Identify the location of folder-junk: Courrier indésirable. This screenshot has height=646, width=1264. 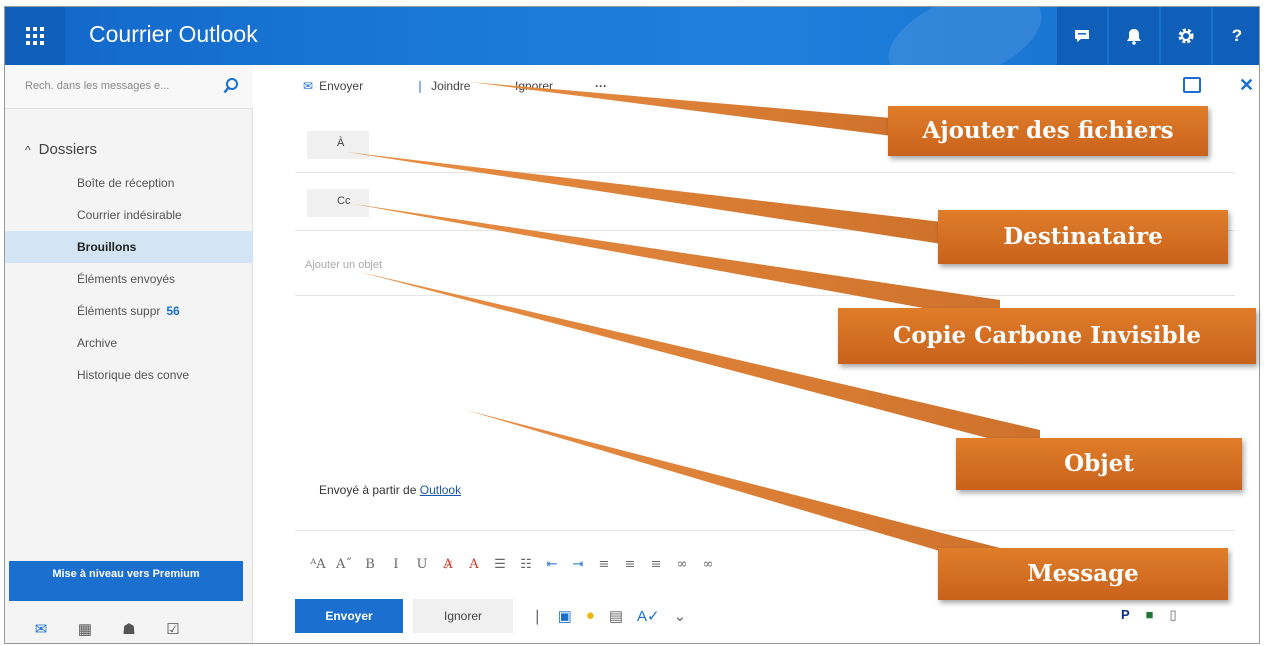
(129, 215).